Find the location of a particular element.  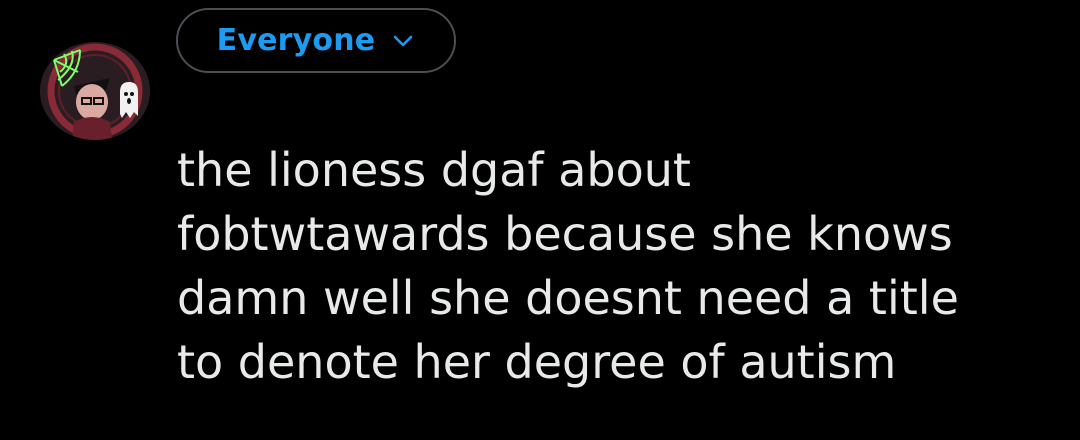

chevron-down-icon is located at coordinates (403, 41).